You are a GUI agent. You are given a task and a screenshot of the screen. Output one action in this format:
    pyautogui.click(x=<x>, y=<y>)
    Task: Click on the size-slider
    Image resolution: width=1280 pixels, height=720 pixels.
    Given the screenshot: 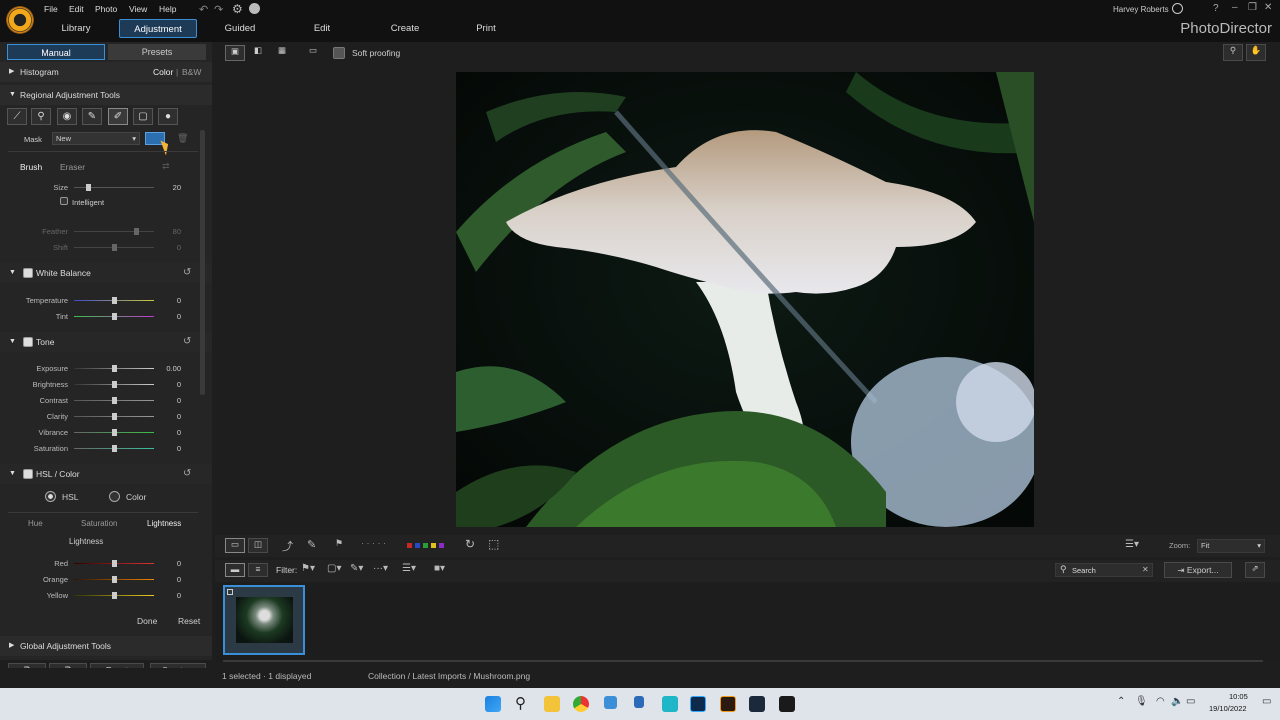 What is the action you would take?
    pyautogui.click(x=114, y=187)
    